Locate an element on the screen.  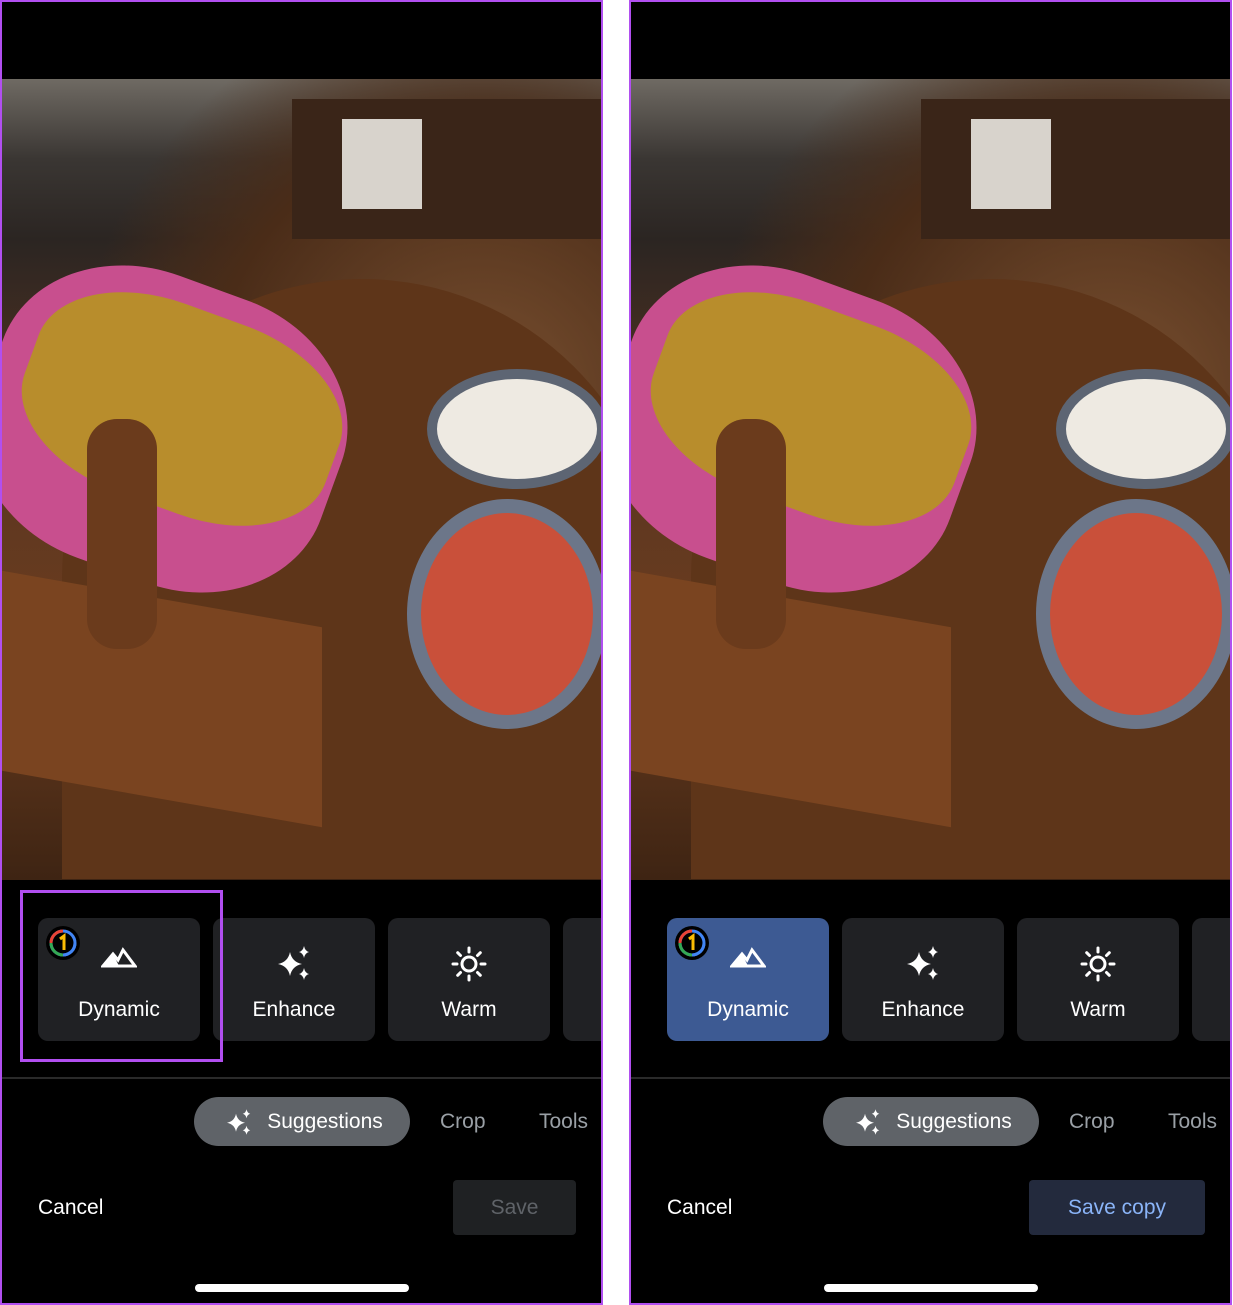
card-label: Dynamic is located at coordinates (748, 1009).